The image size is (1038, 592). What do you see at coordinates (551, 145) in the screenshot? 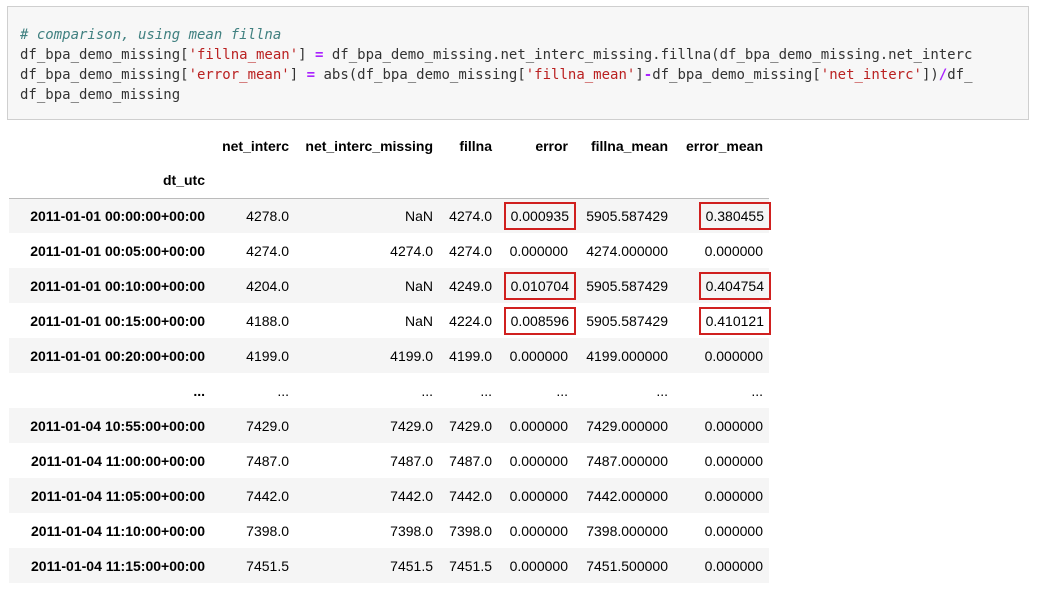
I see `col-header-error: error` at bounding box center [551, 145].